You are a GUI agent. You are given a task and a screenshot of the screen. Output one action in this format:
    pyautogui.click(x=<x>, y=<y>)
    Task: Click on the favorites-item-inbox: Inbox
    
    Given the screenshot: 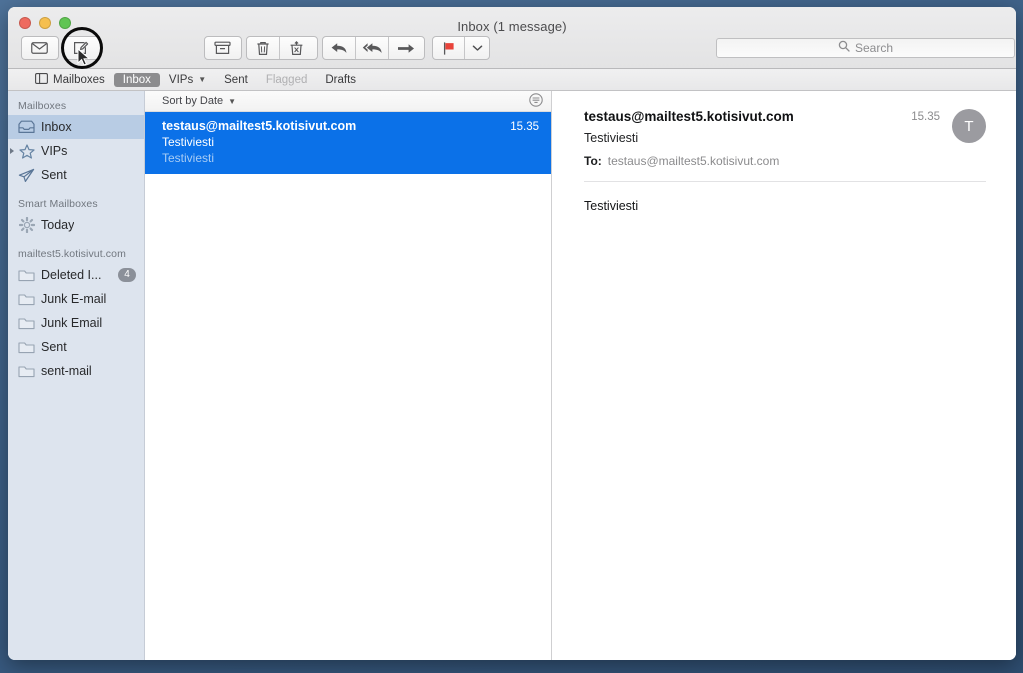 What is the action you would take?
    pyautogui.click(x=136, y=79)
    